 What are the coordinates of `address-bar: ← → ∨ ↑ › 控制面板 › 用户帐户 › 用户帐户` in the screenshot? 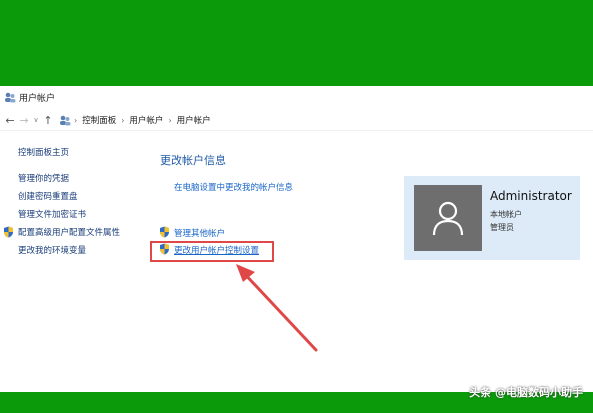 It's located at (296, 120).